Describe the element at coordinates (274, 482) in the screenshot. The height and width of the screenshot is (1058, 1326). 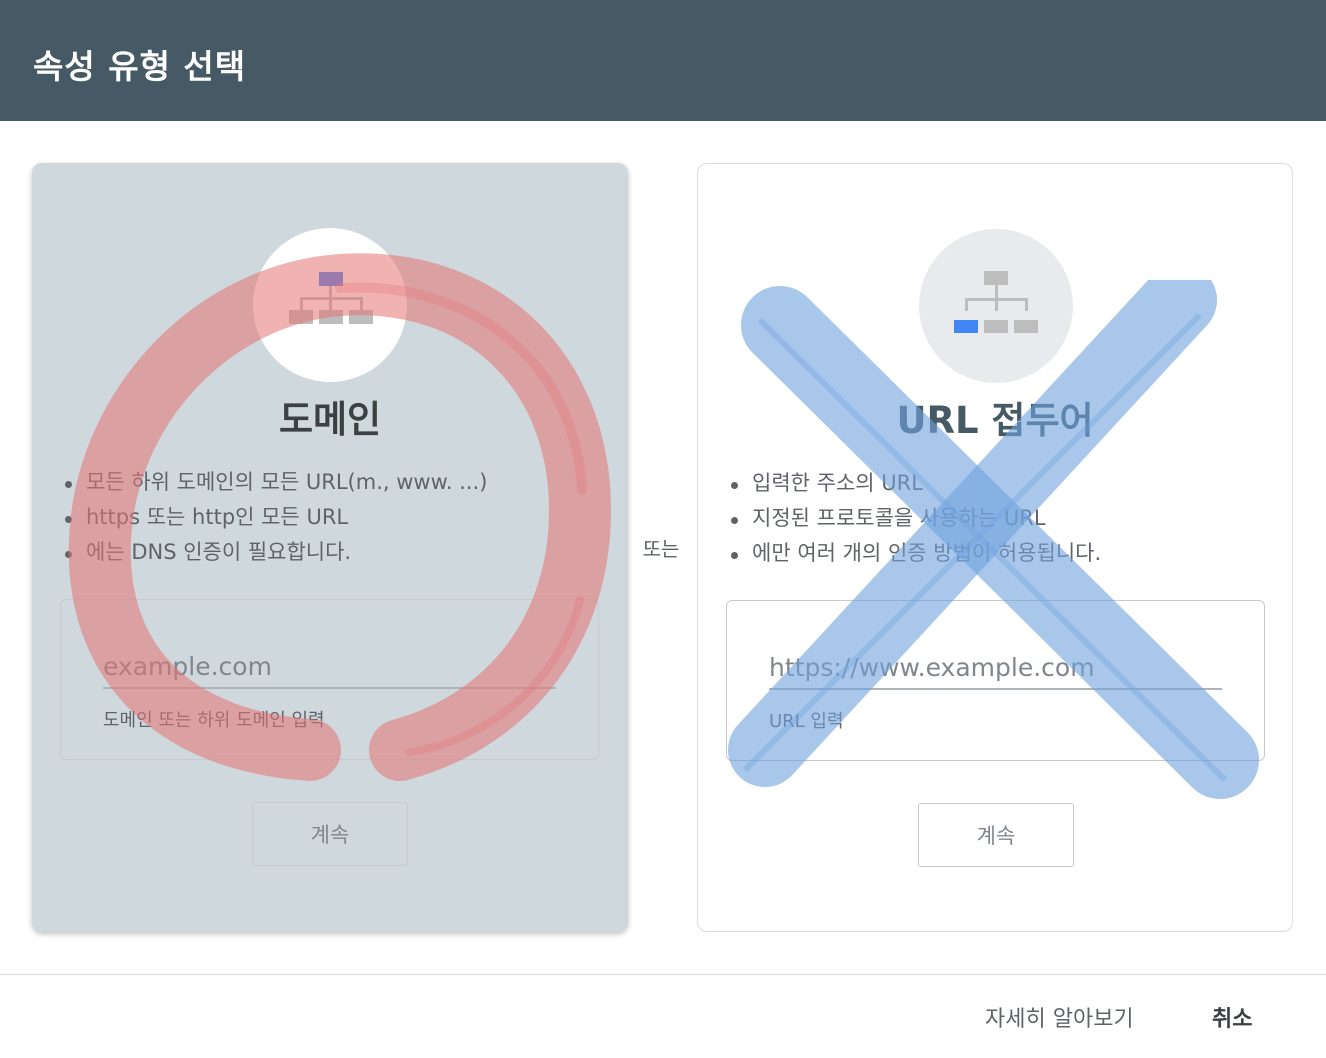
I see `list-item: 모든 하위 도메인의 모든 URL(m., www. ...)` at that location.